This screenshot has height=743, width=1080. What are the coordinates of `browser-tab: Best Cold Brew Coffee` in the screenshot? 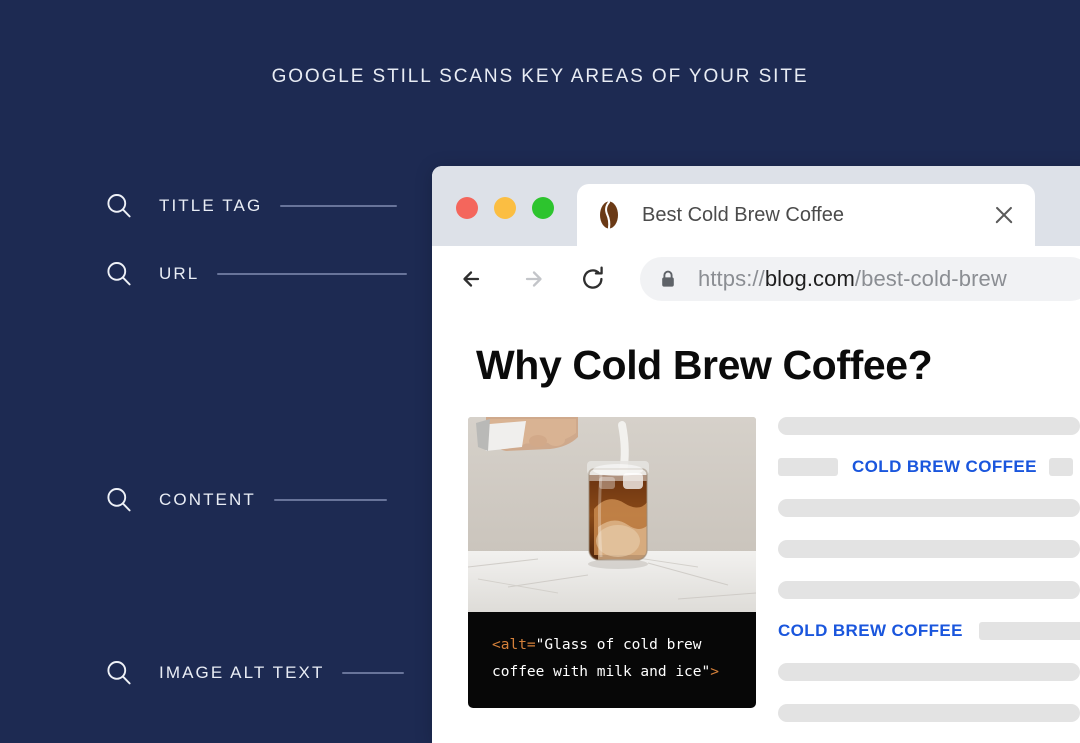 It's located at (806, 215).